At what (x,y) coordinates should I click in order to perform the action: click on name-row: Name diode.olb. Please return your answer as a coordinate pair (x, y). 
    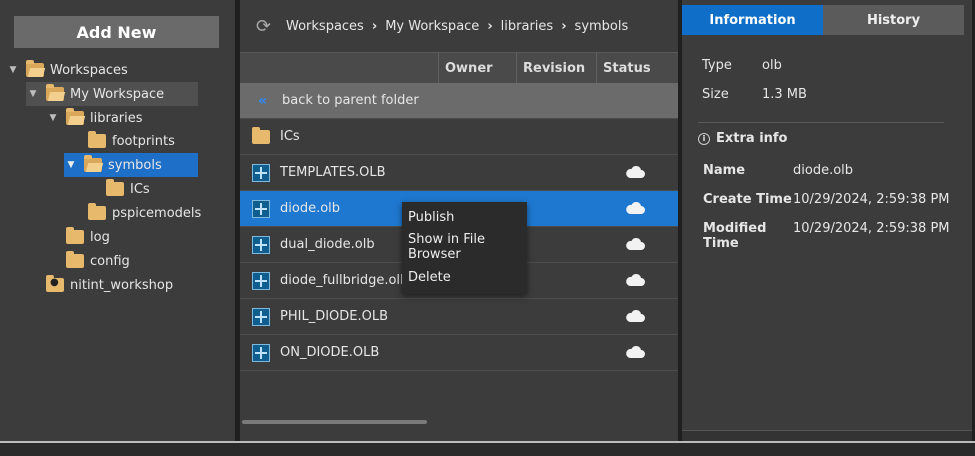
    Looking at the image, I should click on (778, 170).